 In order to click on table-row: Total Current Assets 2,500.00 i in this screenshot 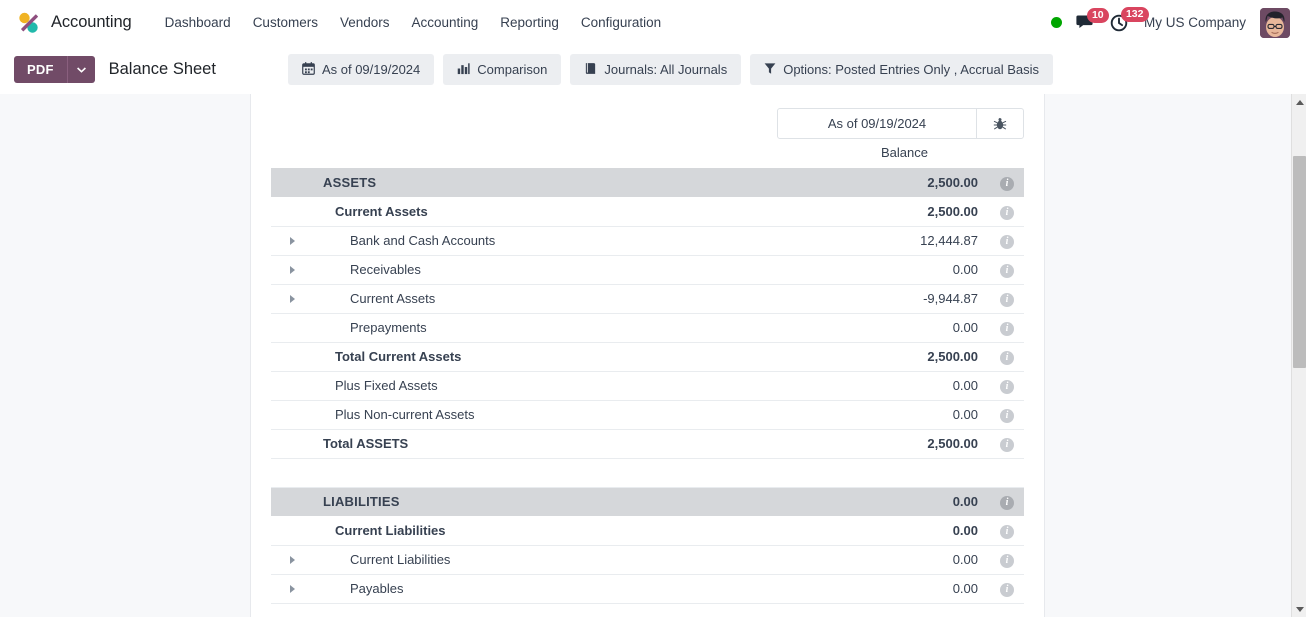, I will do `click(647, 357)`.